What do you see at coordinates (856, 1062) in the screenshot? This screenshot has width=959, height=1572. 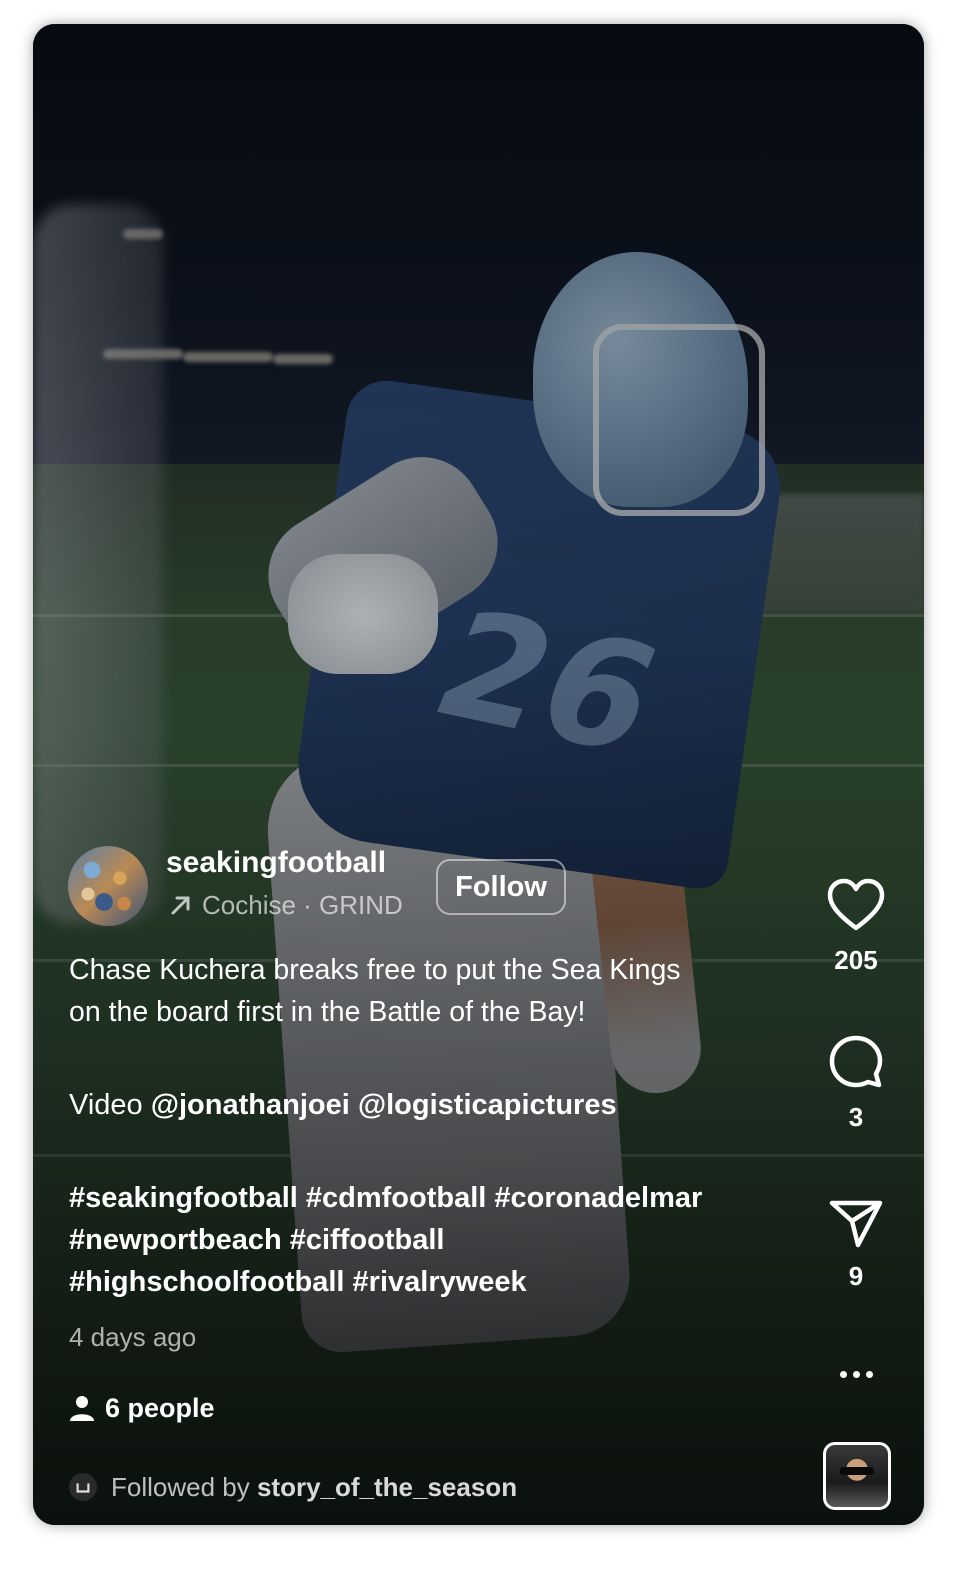 I see `comment-bubble-icon` at bounding box center [856, 1062].